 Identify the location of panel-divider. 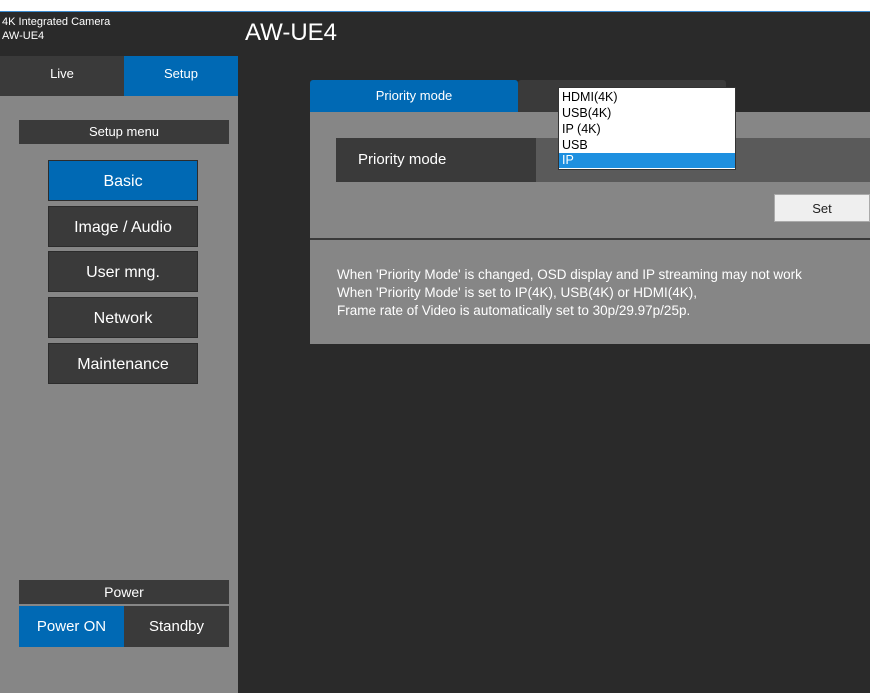
(590, 239).